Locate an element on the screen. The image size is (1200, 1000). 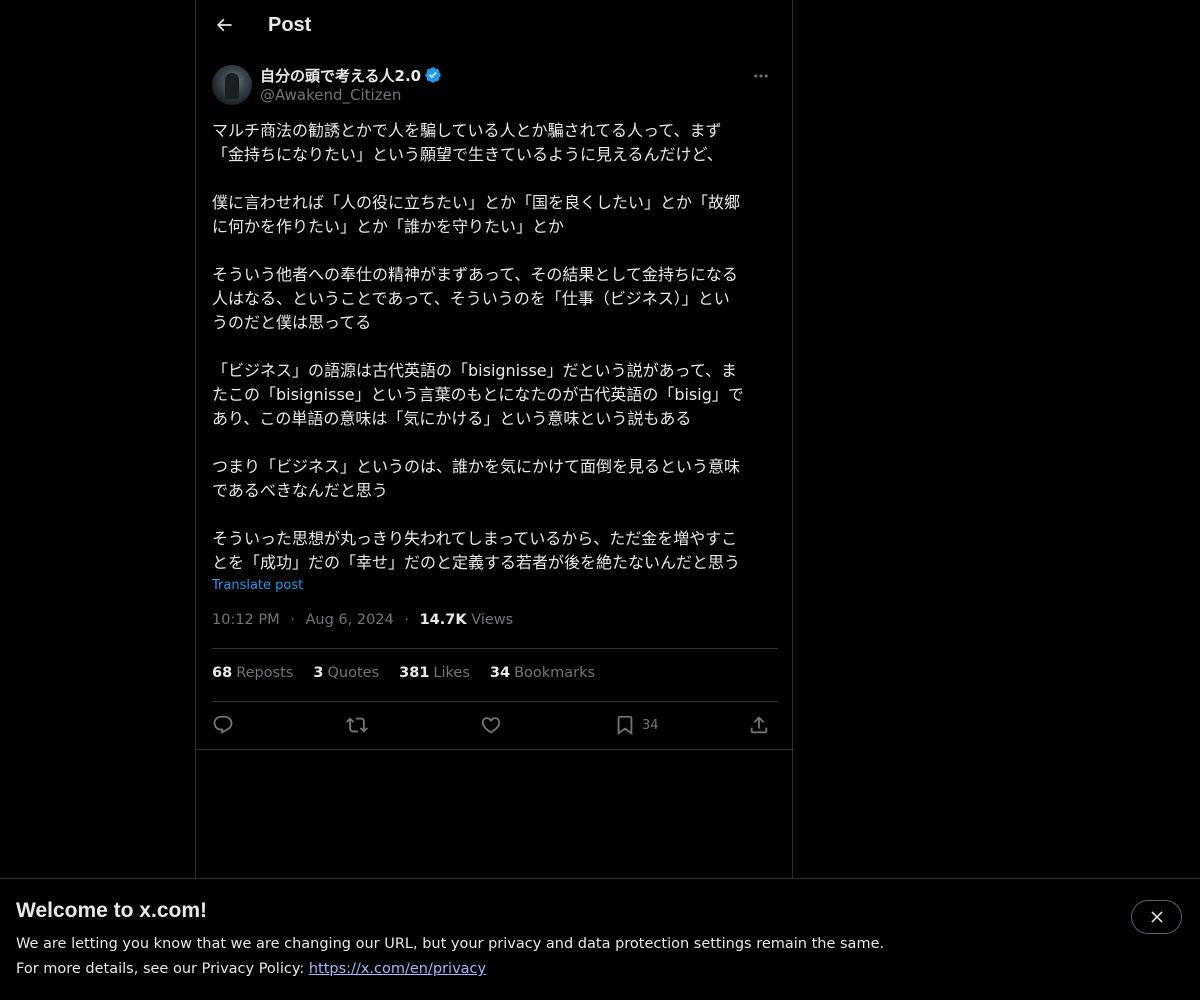
banner-title: Welcome to x.com! is located at coordinates (111, 910).